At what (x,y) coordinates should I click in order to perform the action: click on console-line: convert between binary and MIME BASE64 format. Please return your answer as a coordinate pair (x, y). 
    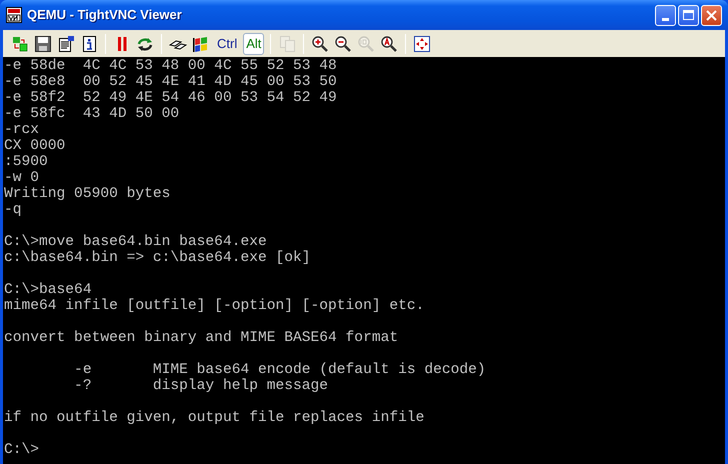
    Looking at the image, I should click on (201, 338).